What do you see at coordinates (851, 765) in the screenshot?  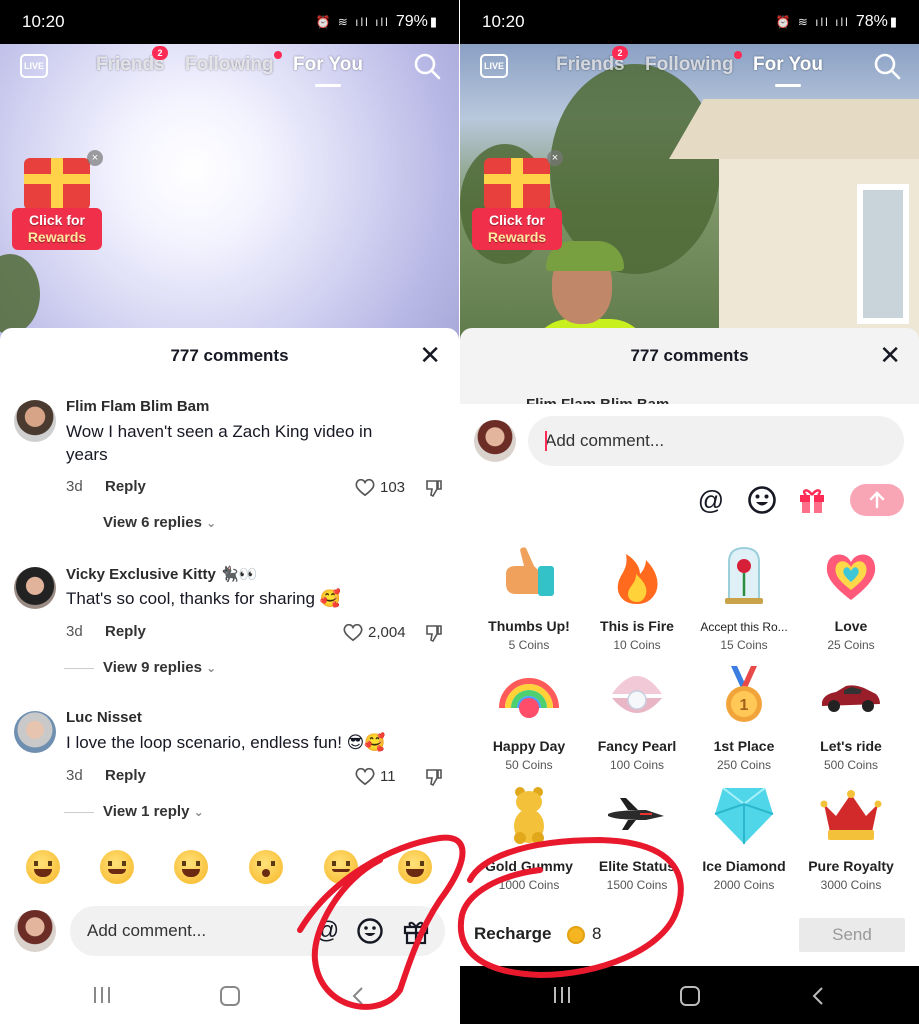 I see `gift-price: 500 Coins` at bounding box center [851, 765].